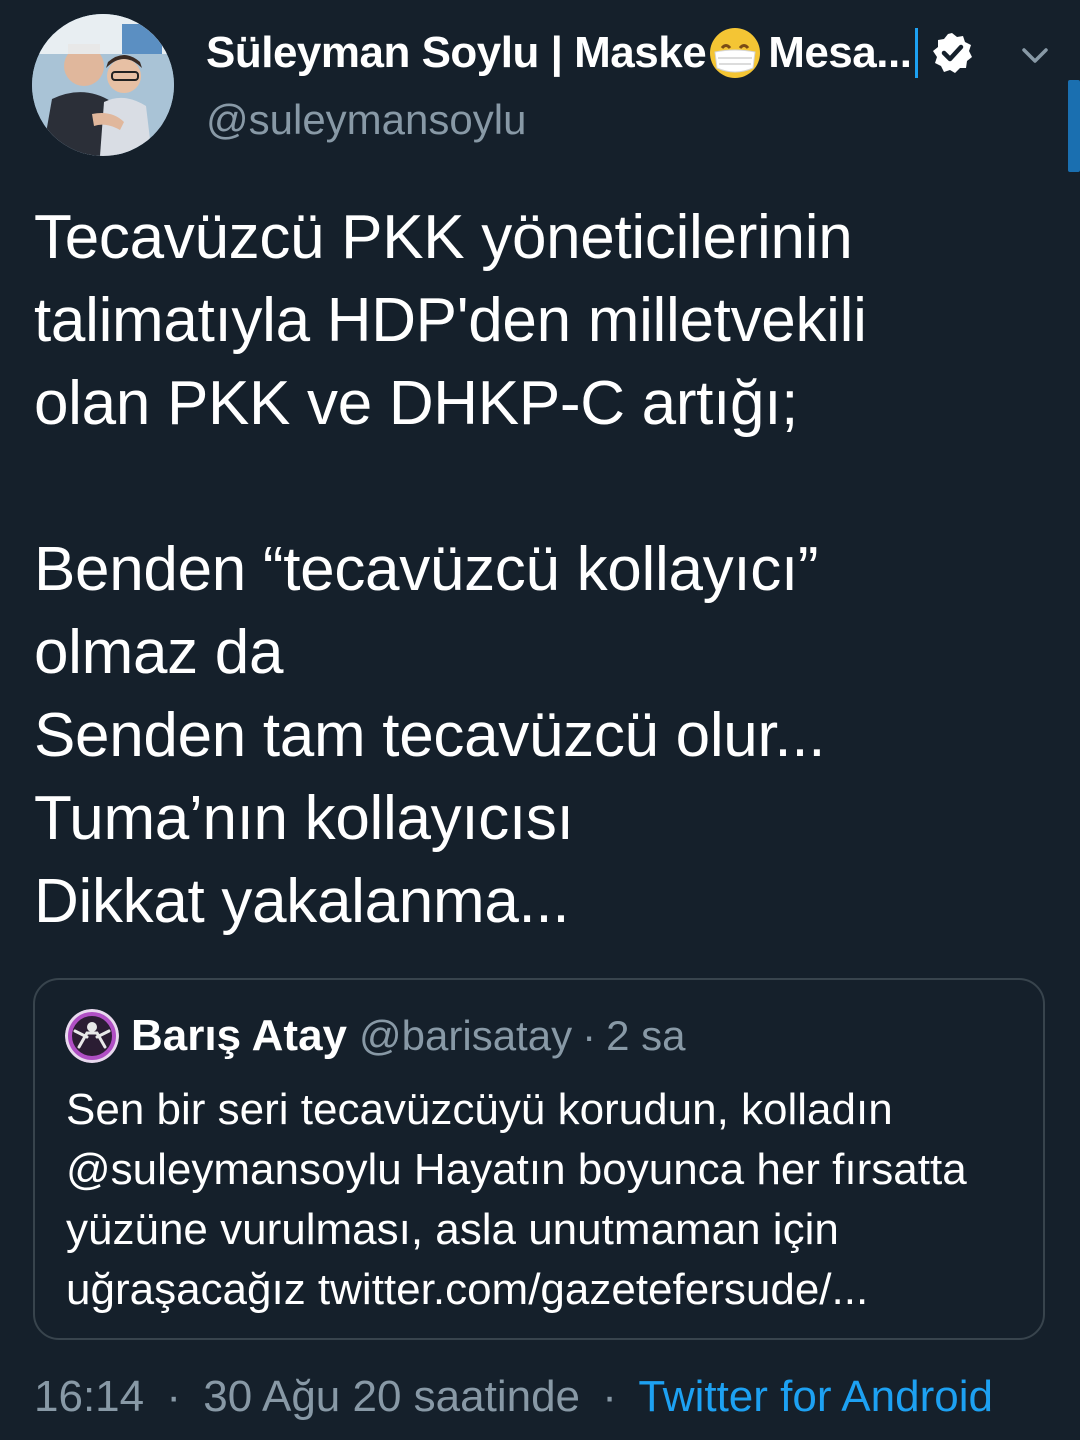 This screenshot has width=1080, height=1440. What do you see at coordinates (103, 85) in the screenshot?
I see `author-avatar` at bounding box center [103, 85].